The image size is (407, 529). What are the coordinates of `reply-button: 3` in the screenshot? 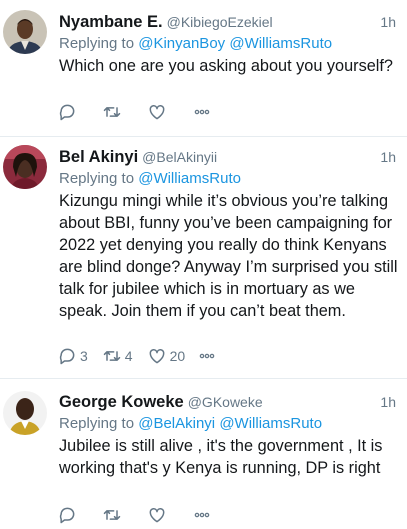 It's located at (72, 356).